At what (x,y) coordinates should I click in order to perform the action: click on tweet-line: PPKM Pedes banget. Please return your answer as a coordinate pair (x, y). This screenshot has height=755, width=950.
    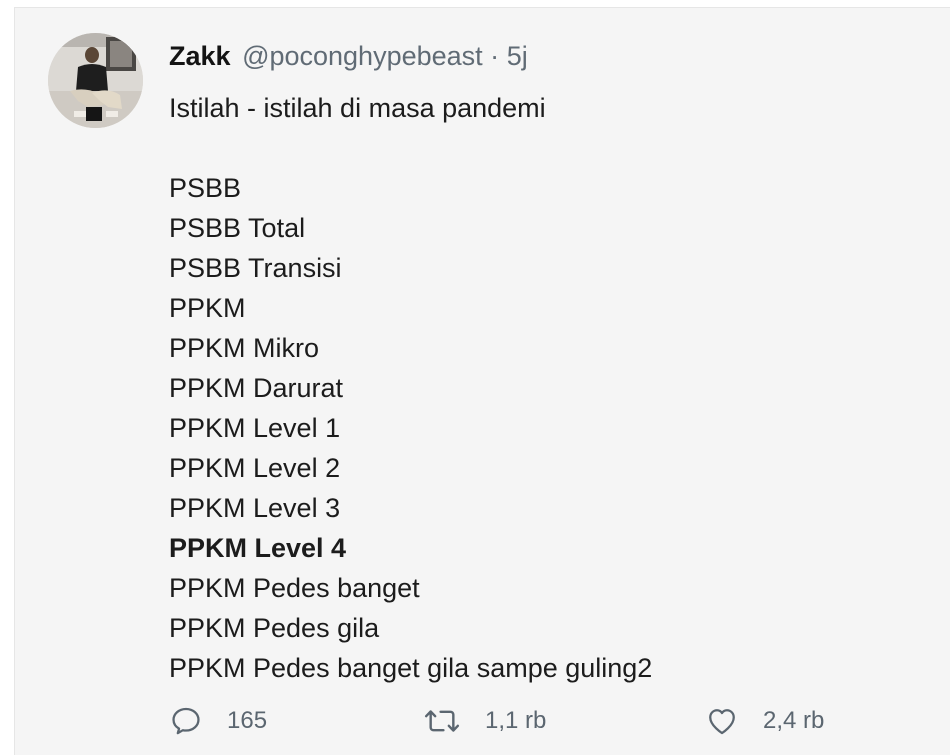
    Looking at the image, I should click on (294, 588).